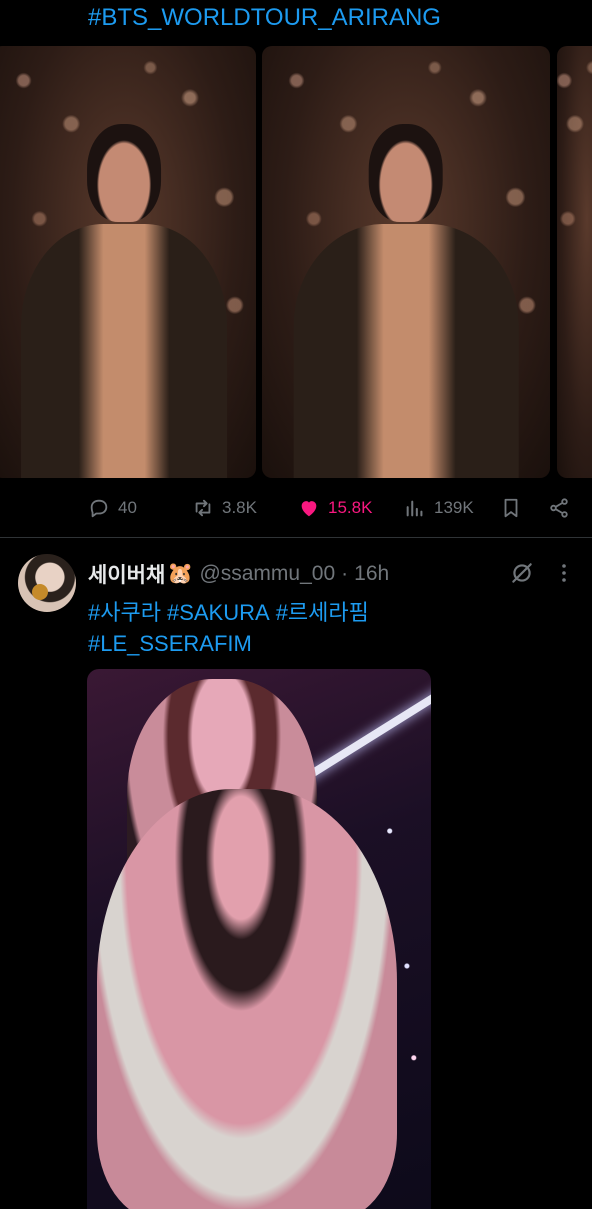  I want to click on bookmark-icon, so click(511, 508).